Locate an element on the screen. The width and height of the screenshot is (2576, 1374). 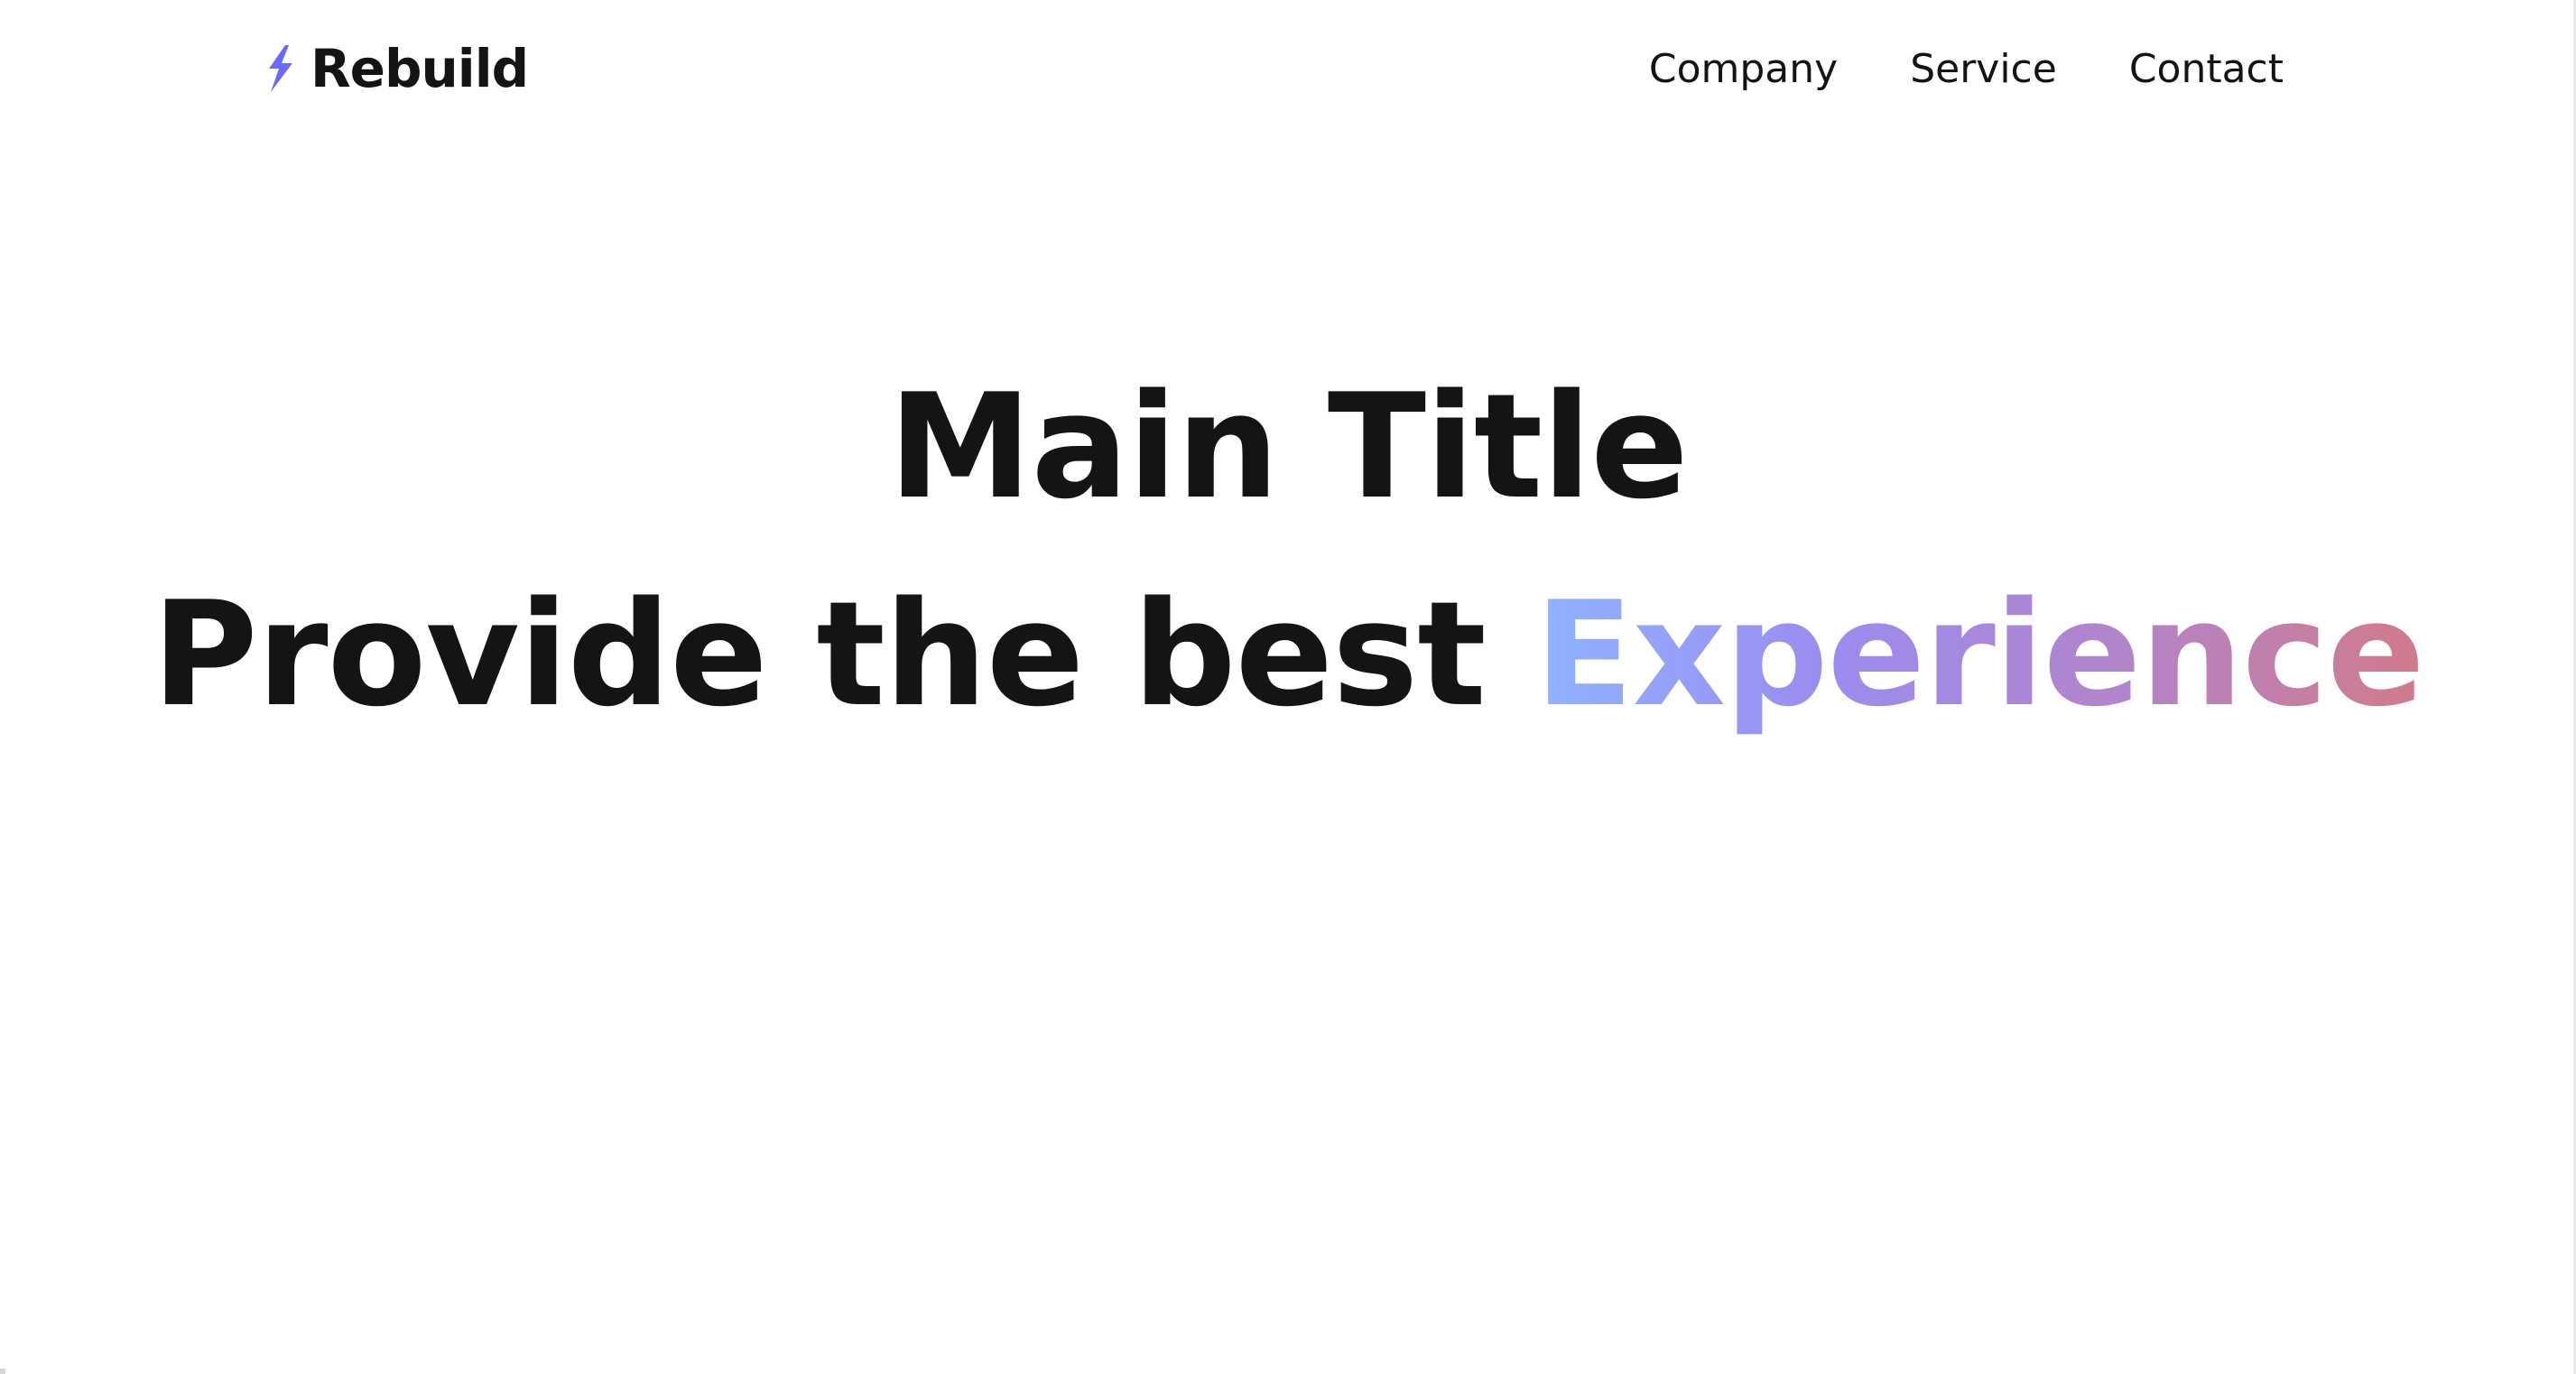
hero-subtitle-prefix: Provide the best is located at coordinates (843, 654).